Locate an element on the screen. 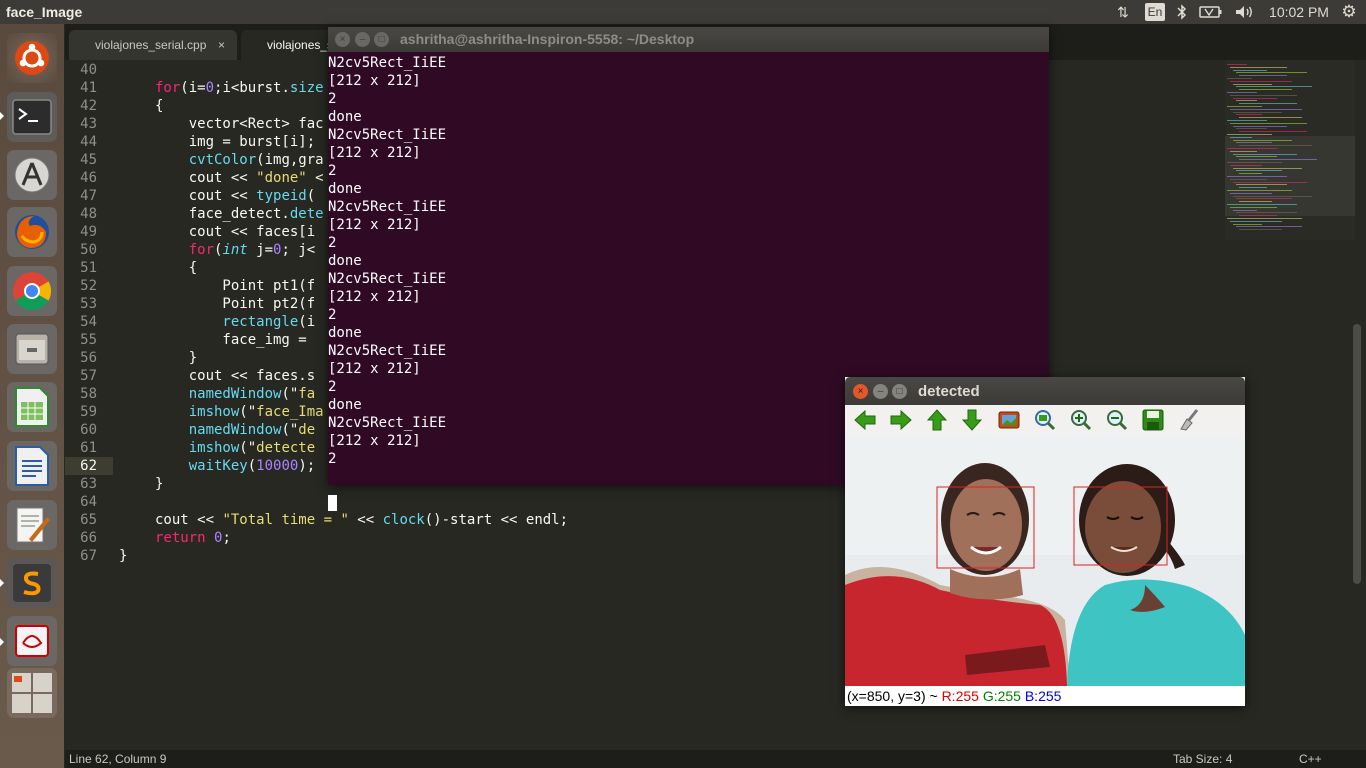 The width and height of the screenshot is (1366, 768). code-line: img = burst[i]; is located at coordinates (235, 142).